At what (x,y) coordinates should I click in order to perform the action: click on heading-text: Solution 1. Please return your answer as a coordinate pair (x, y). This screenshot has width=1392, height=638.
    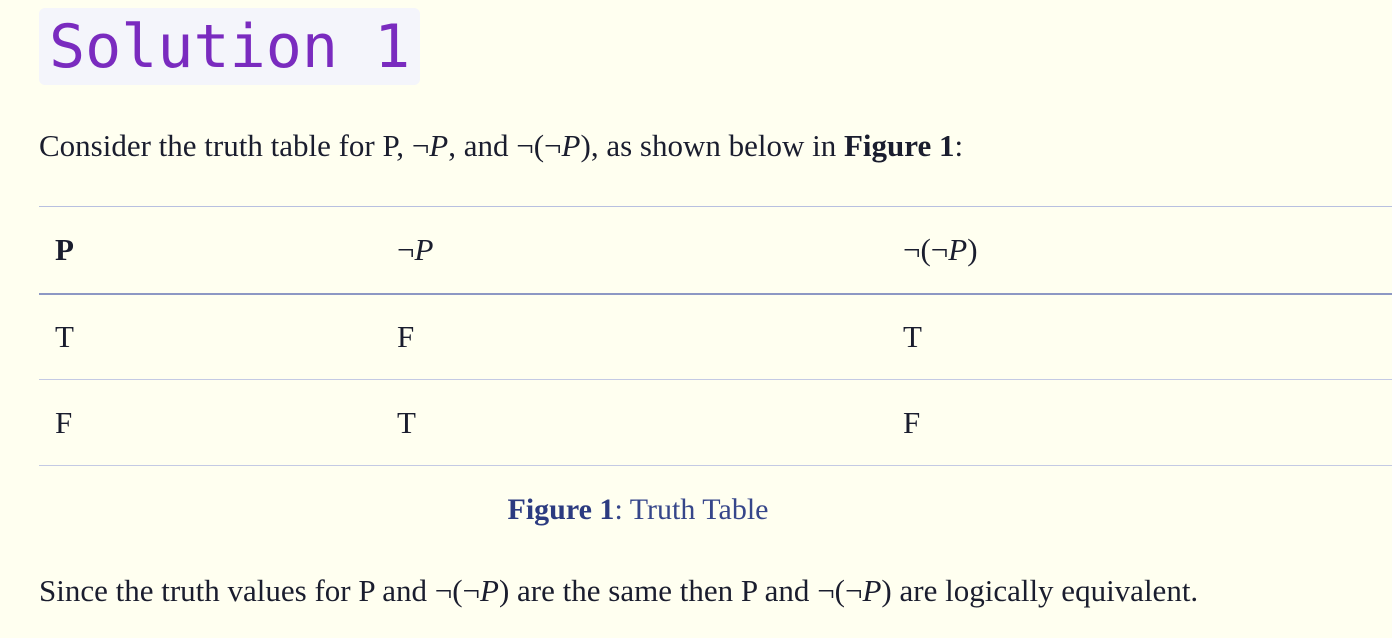
    Looking at the image, I should click on (230, 46).